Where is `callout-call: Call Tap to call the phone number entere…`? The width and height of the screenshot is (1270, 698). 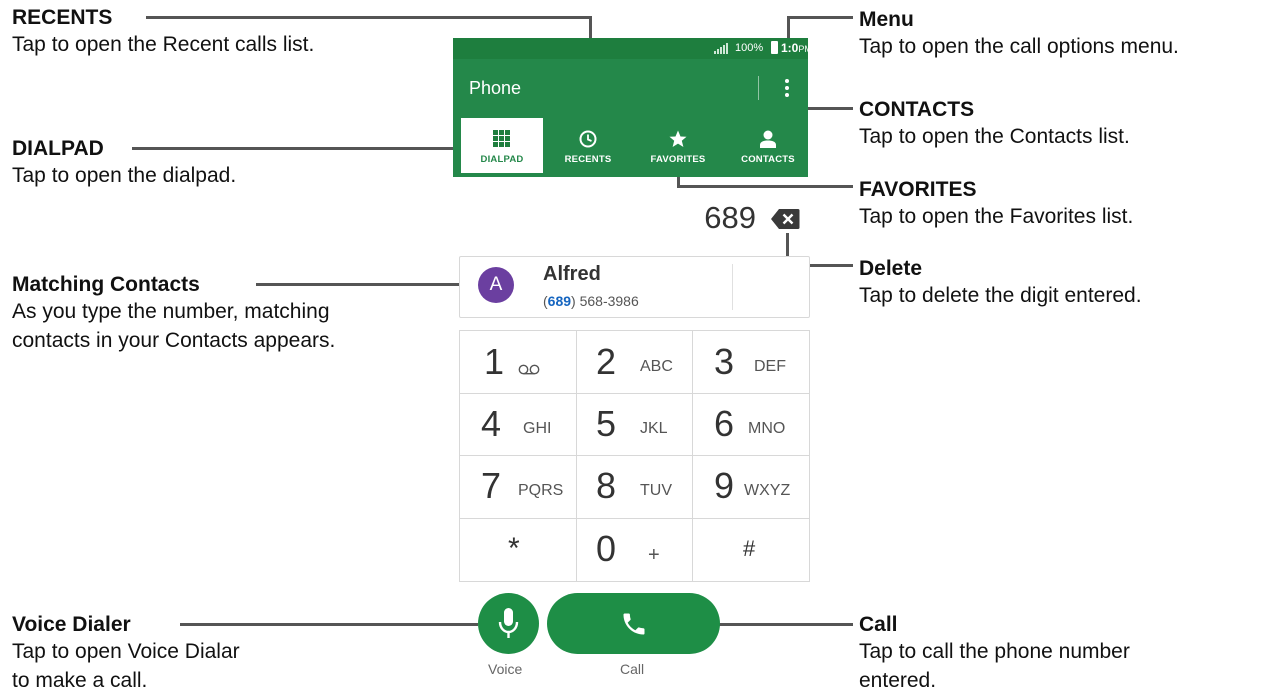 callout-call: Call Tap to call the phone number entere… is located at coordinates (994, 654).